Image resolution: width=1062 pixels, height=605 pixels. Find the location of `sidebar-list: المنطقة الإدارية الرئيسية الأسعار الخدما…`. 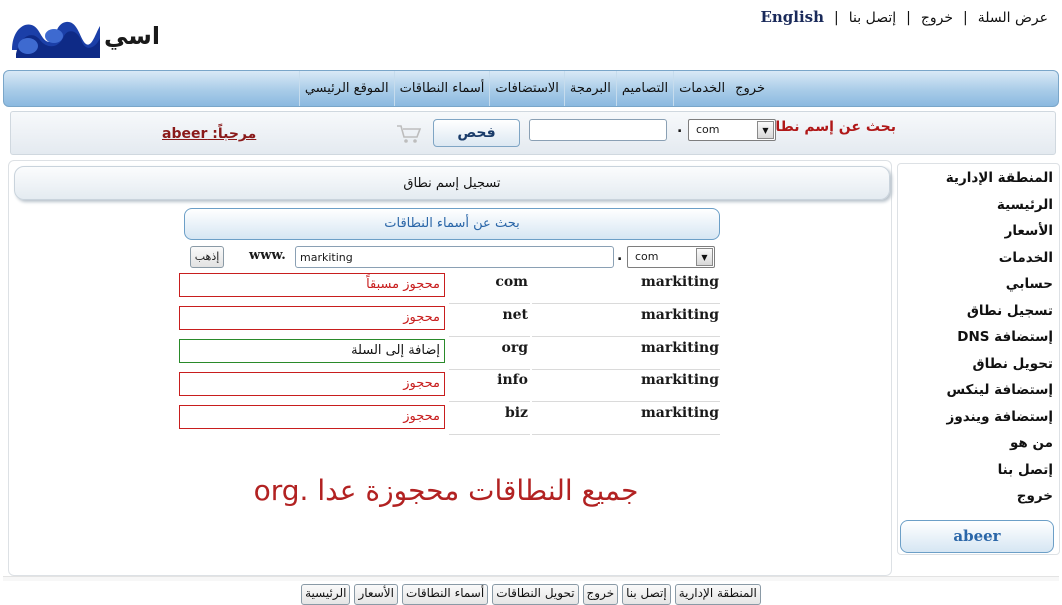

sidebar-list: المنطقة الإدارية الرئيسية الأسعار الخدما… is located at coordinates (999, 342).